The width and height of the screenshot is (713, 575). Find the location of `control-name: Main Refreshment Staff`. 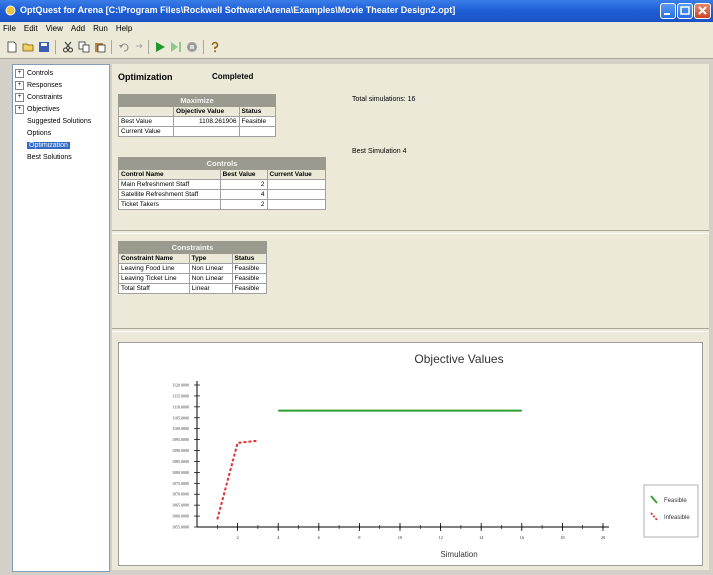

control-name: Main Refreshment Staff is located at coordinates (169, 184).